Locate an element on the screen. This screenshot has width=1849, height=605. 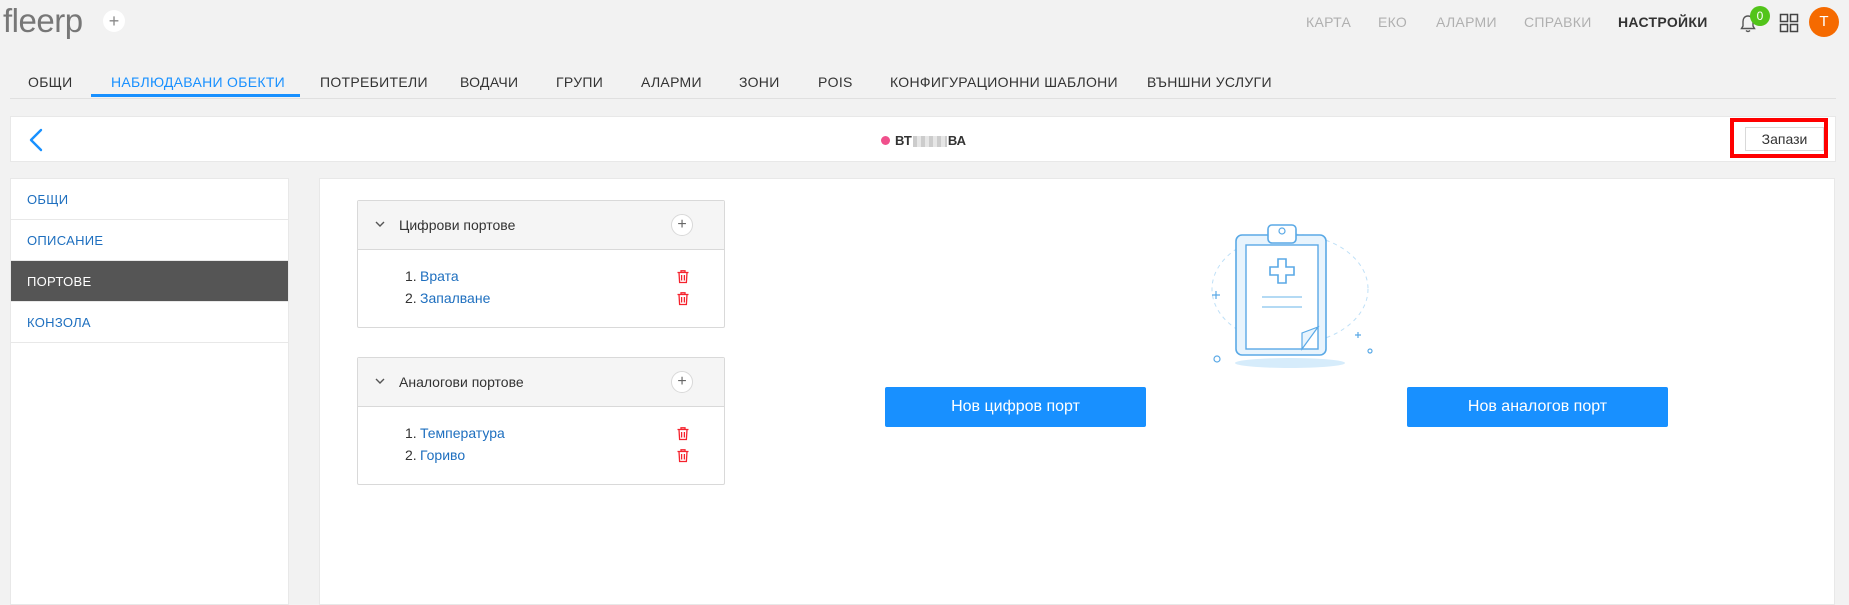
active-tab-indicator is located at coordinates (195, 95).